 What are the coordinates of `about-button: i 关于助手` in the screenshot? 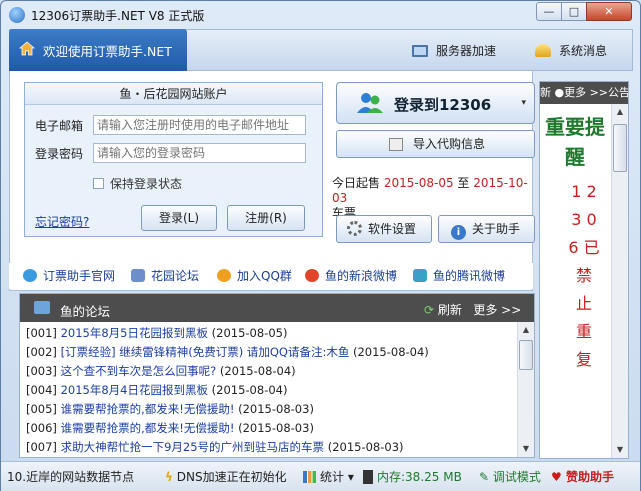 It's located at (486, 229).